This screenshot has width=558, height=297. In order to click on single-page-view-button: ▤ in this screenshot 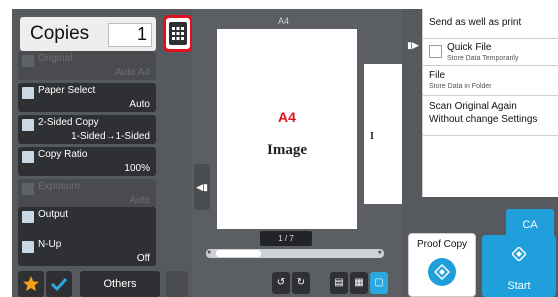, I will do `click(339, 283)`.